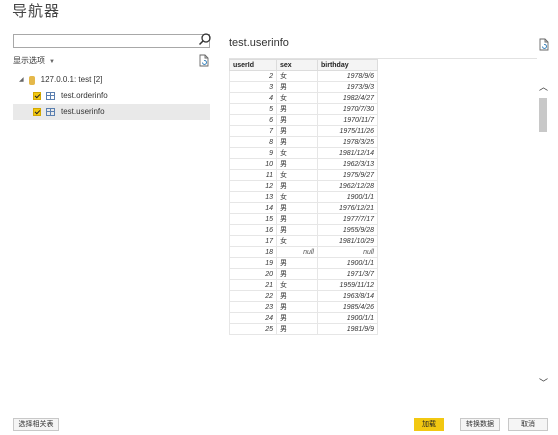 This screenshot has width=558, height=435. Describe the element at coordinates (111, 112) in the screenshot. I see `tree-item-userinfo: test.userinfo` at that location.